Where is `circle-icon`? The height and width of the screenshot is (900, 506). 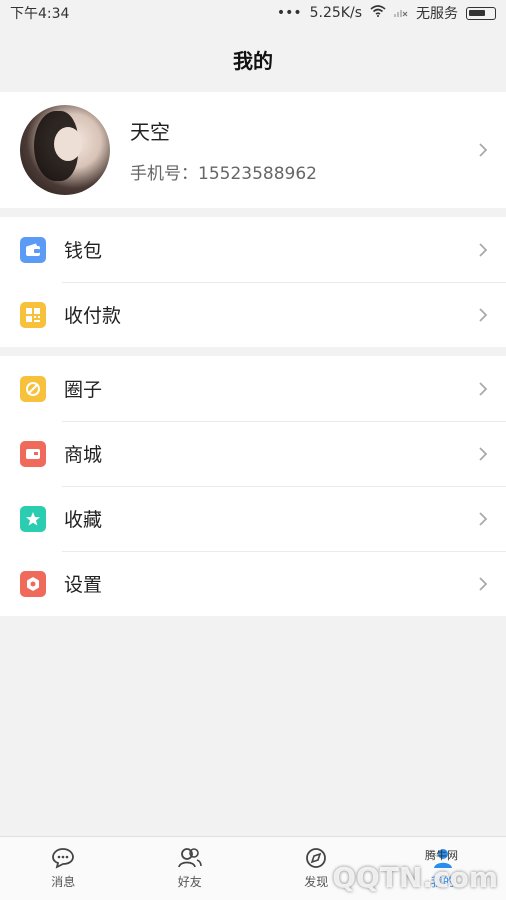
circle-icon is located at coordinates (33, 388).